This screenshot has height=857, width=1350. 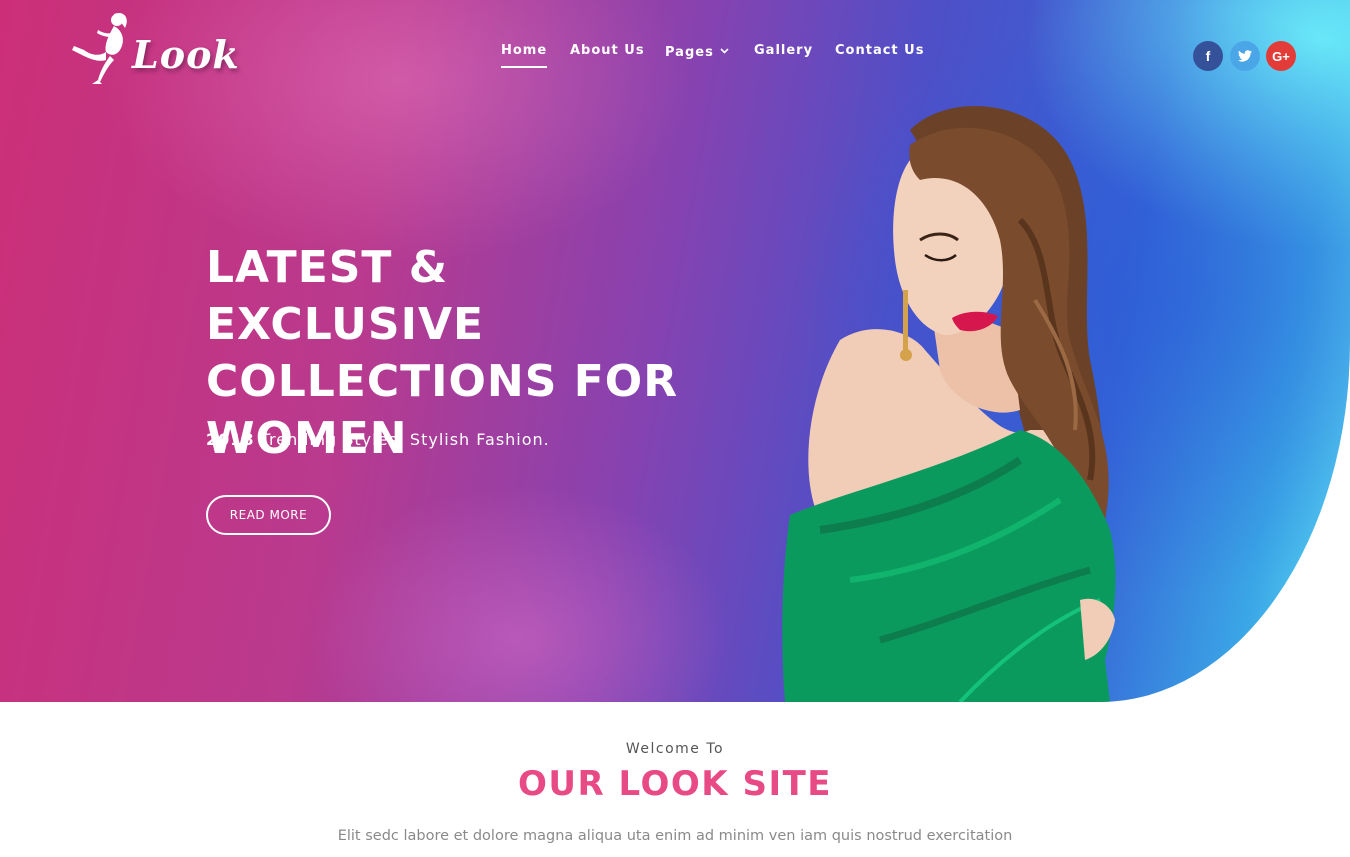 I want to click on welcome-title: OUR LOOK SITE, so click(x=675, y=784).